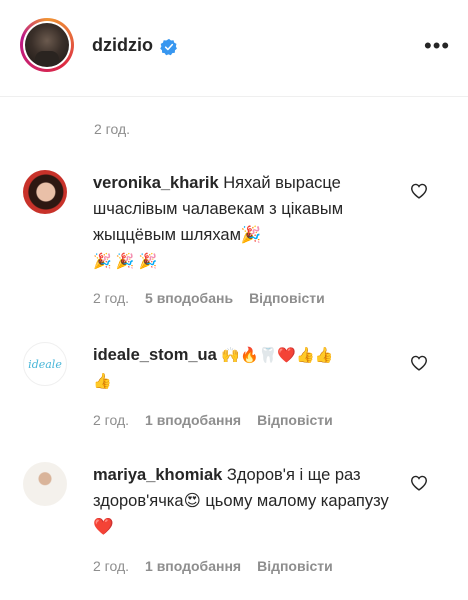 Image resolution: width=468 pixels, height=600 pixels. What do you see at coordinates (125, 261) in the screenshot?
I see `comment-emoji-line: 🎉 🎉 🎉` at bounding box center [125, 261].